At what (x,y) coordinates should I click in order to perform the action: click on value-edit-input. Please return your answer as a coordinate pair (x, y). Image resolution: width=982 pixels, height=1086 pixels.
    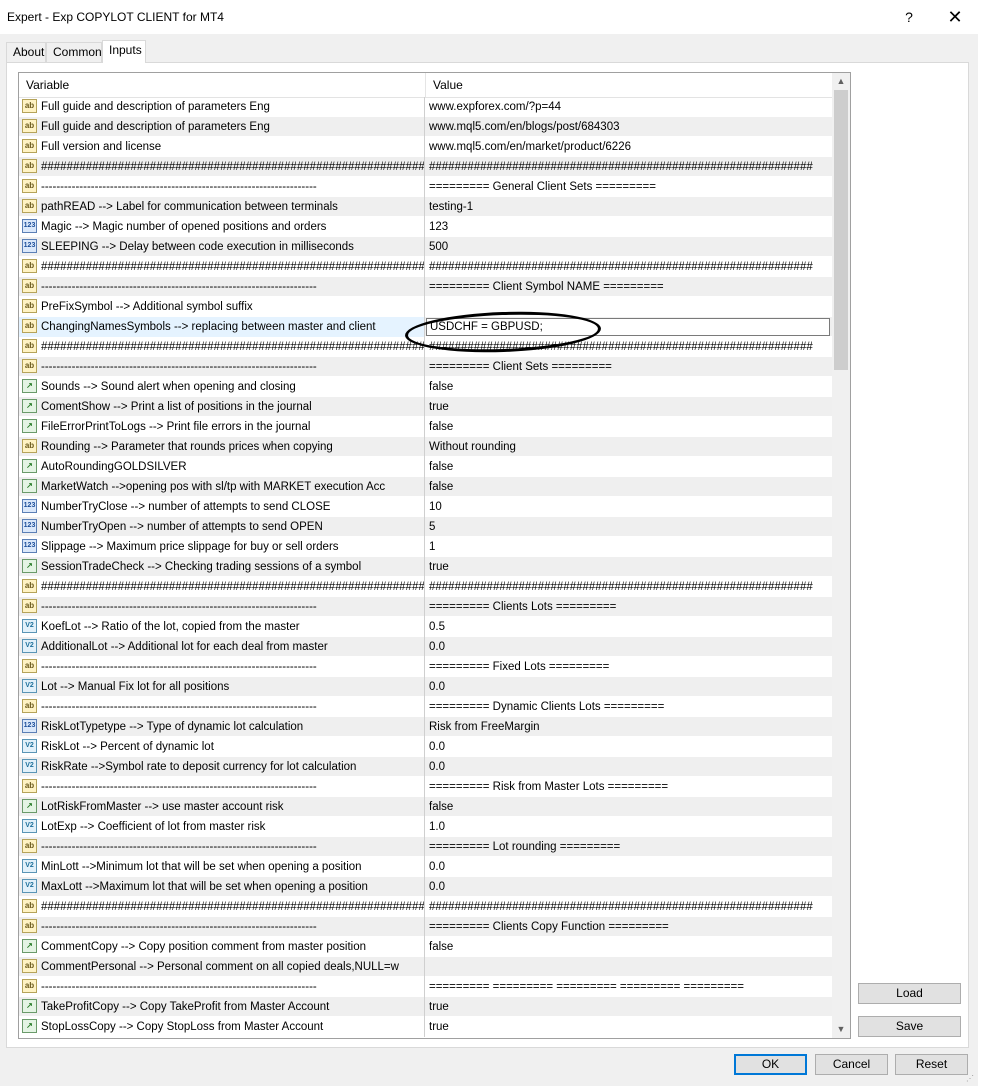
    Looking at the image, I should click on (628, 327).